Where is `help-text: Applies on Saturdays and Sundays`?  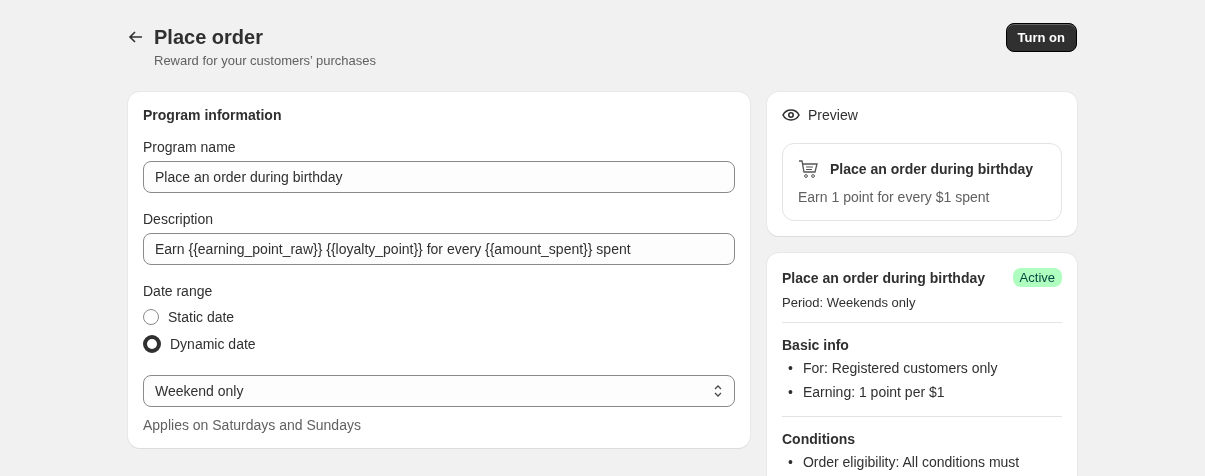 help-text: Applies on Saturdays and Sundays is located at coordinates (252, 425).